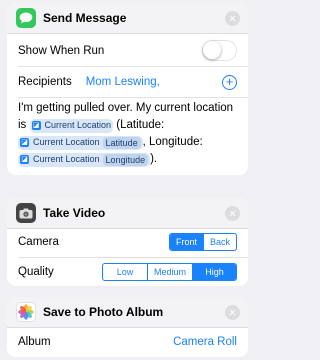 The width and height of the screenshot is (320, 360). What do you see at coordinates (26, 213) in the screenshot?
I see `camera-icon` at bounding box center [26, 213].